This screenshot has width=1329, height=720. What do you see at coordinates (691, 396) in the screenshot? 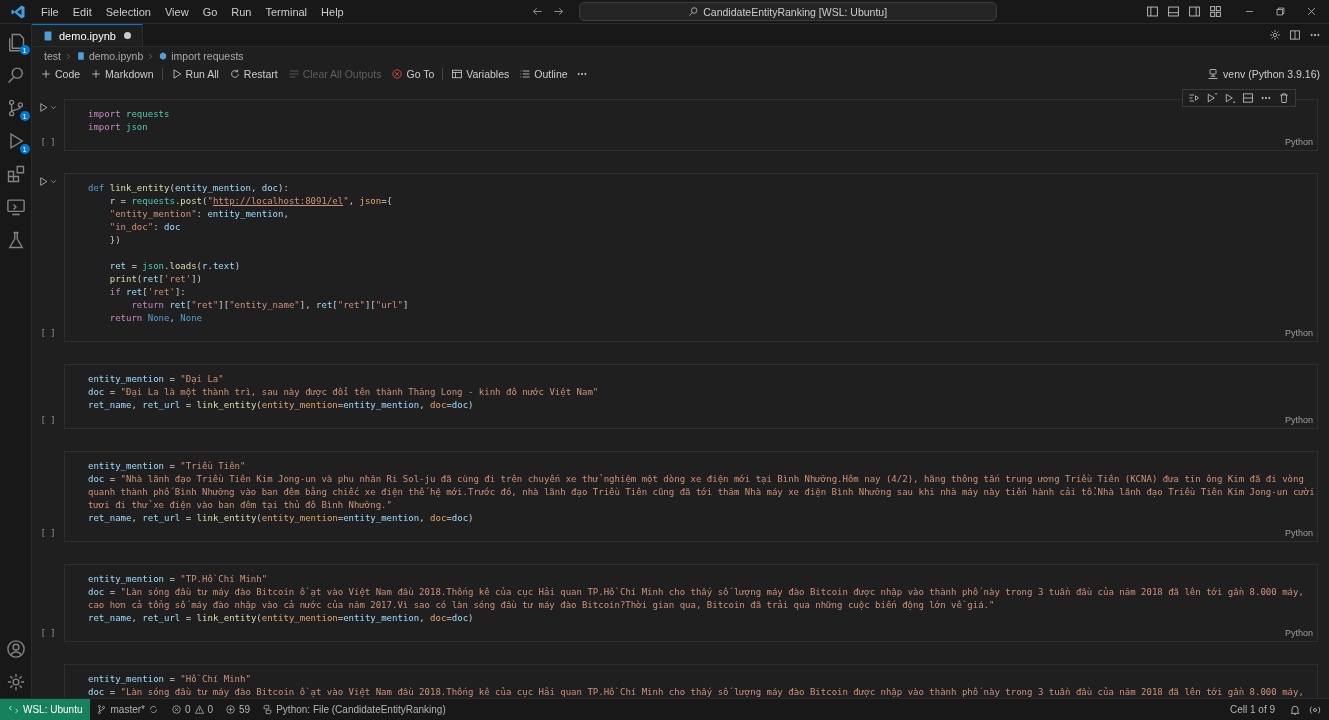
I see `code-cell: entity_mention = "Đại La" doc = "Đại La là một thành trì, sau này được đổi tên thành Thăng Long - kinh đô nước Việt Nam" ret_name, ret_url = link_entity(entity_mention=entity_mention, doc=doc) Python` at bounding box center [691, 396].